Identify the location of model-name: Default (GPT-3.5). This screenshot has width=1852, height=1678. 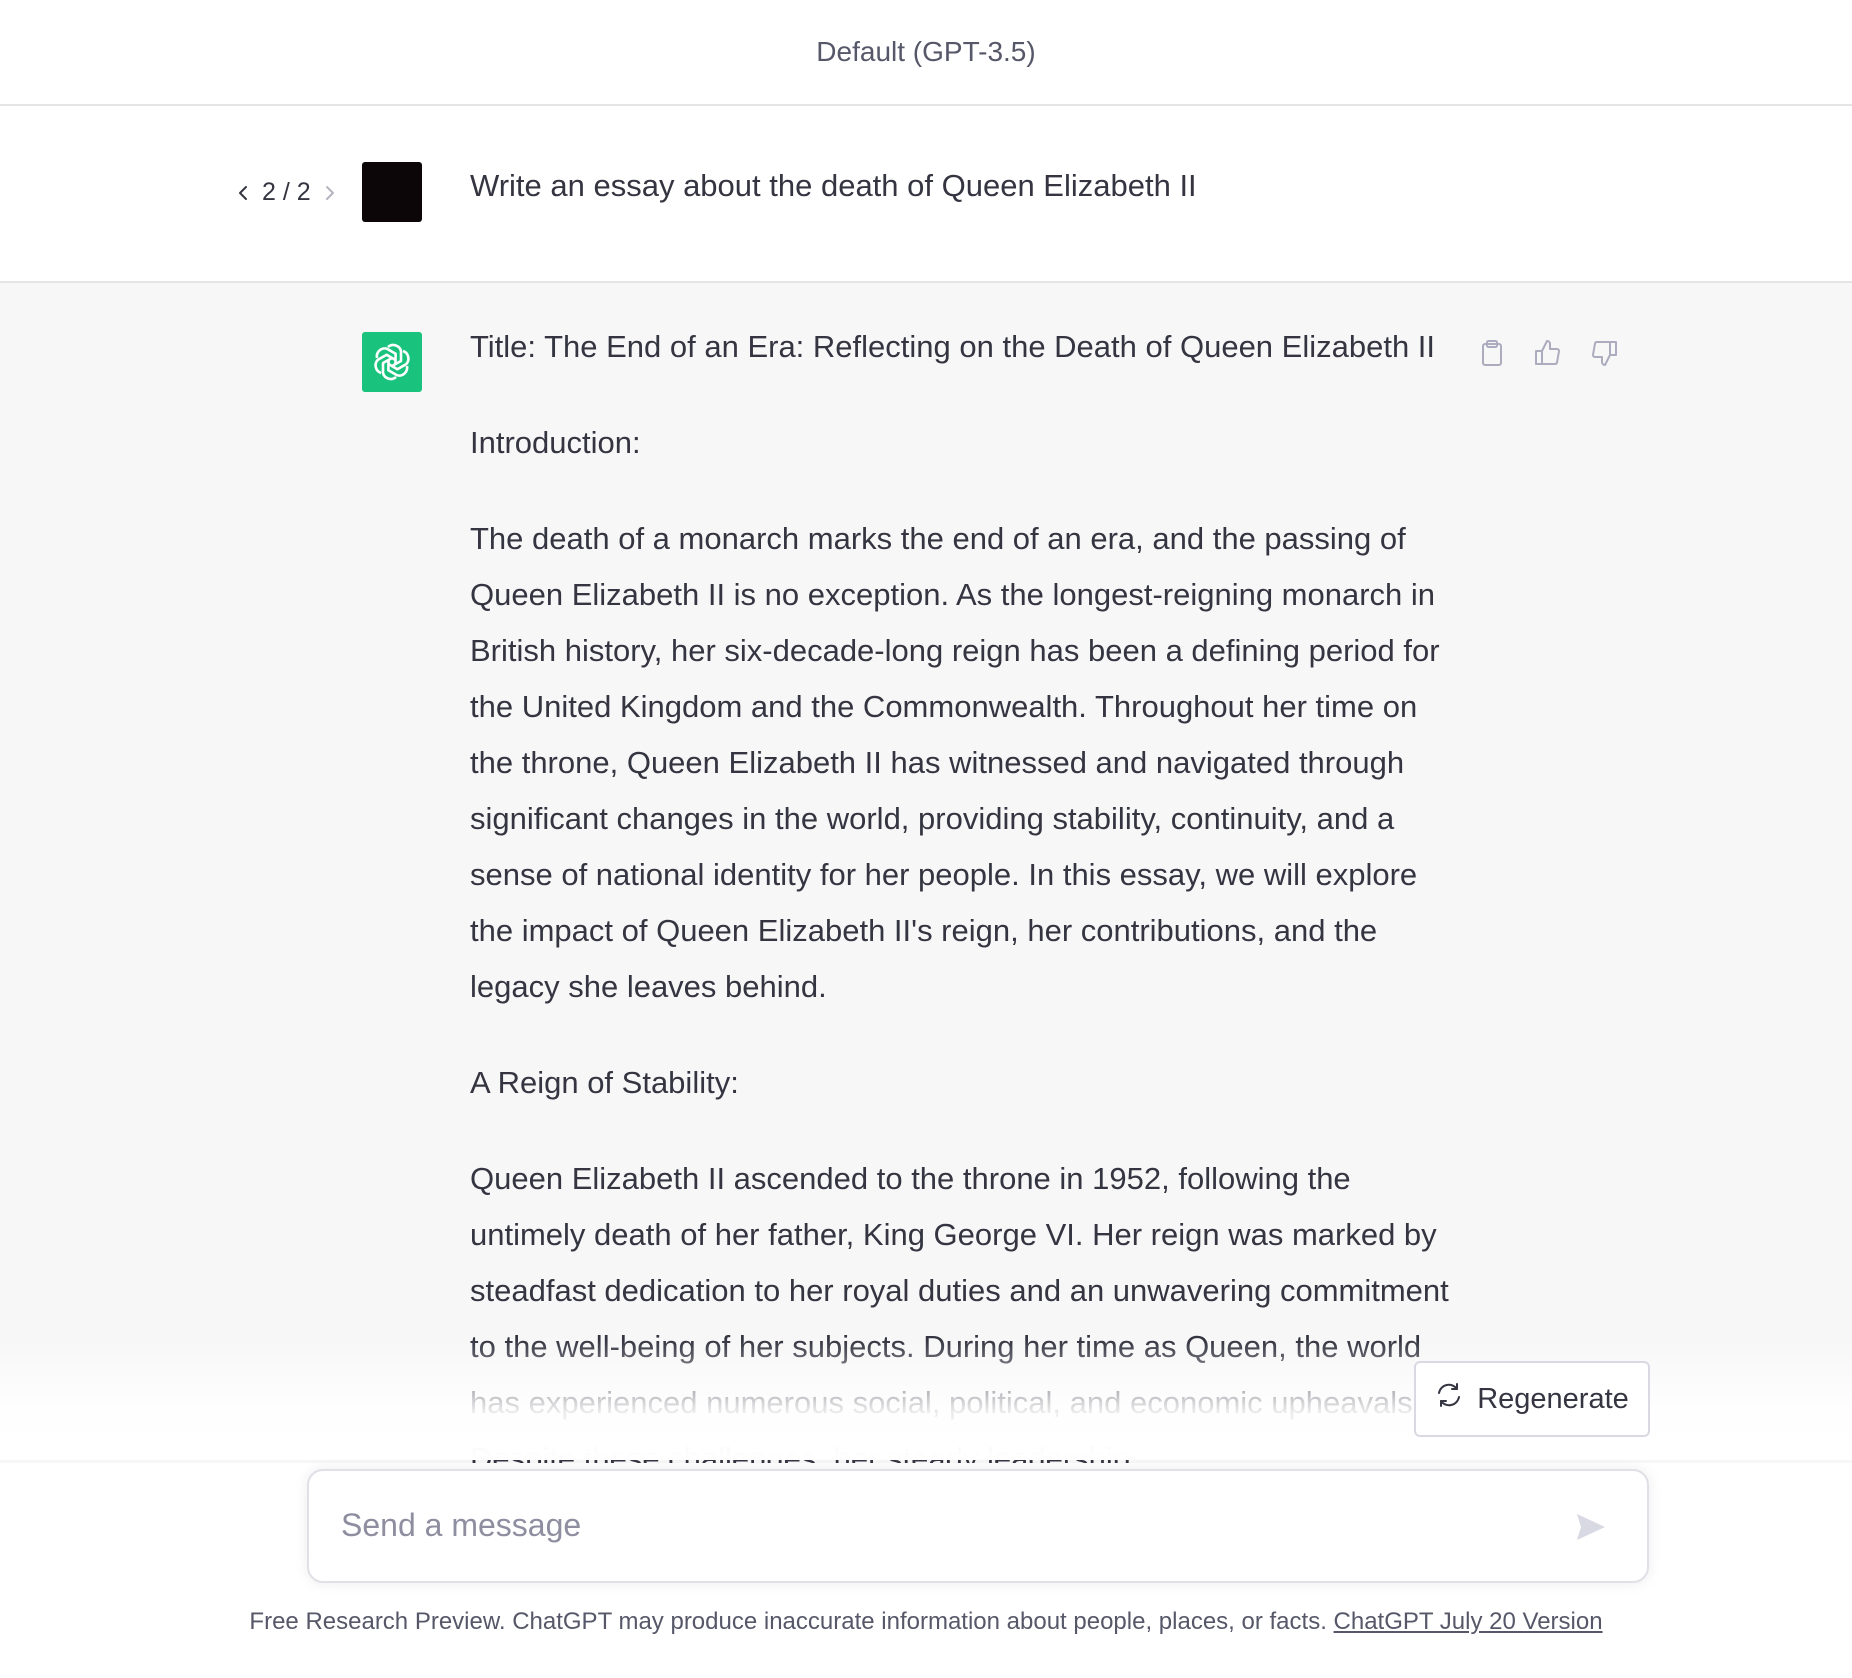
(926, 51).